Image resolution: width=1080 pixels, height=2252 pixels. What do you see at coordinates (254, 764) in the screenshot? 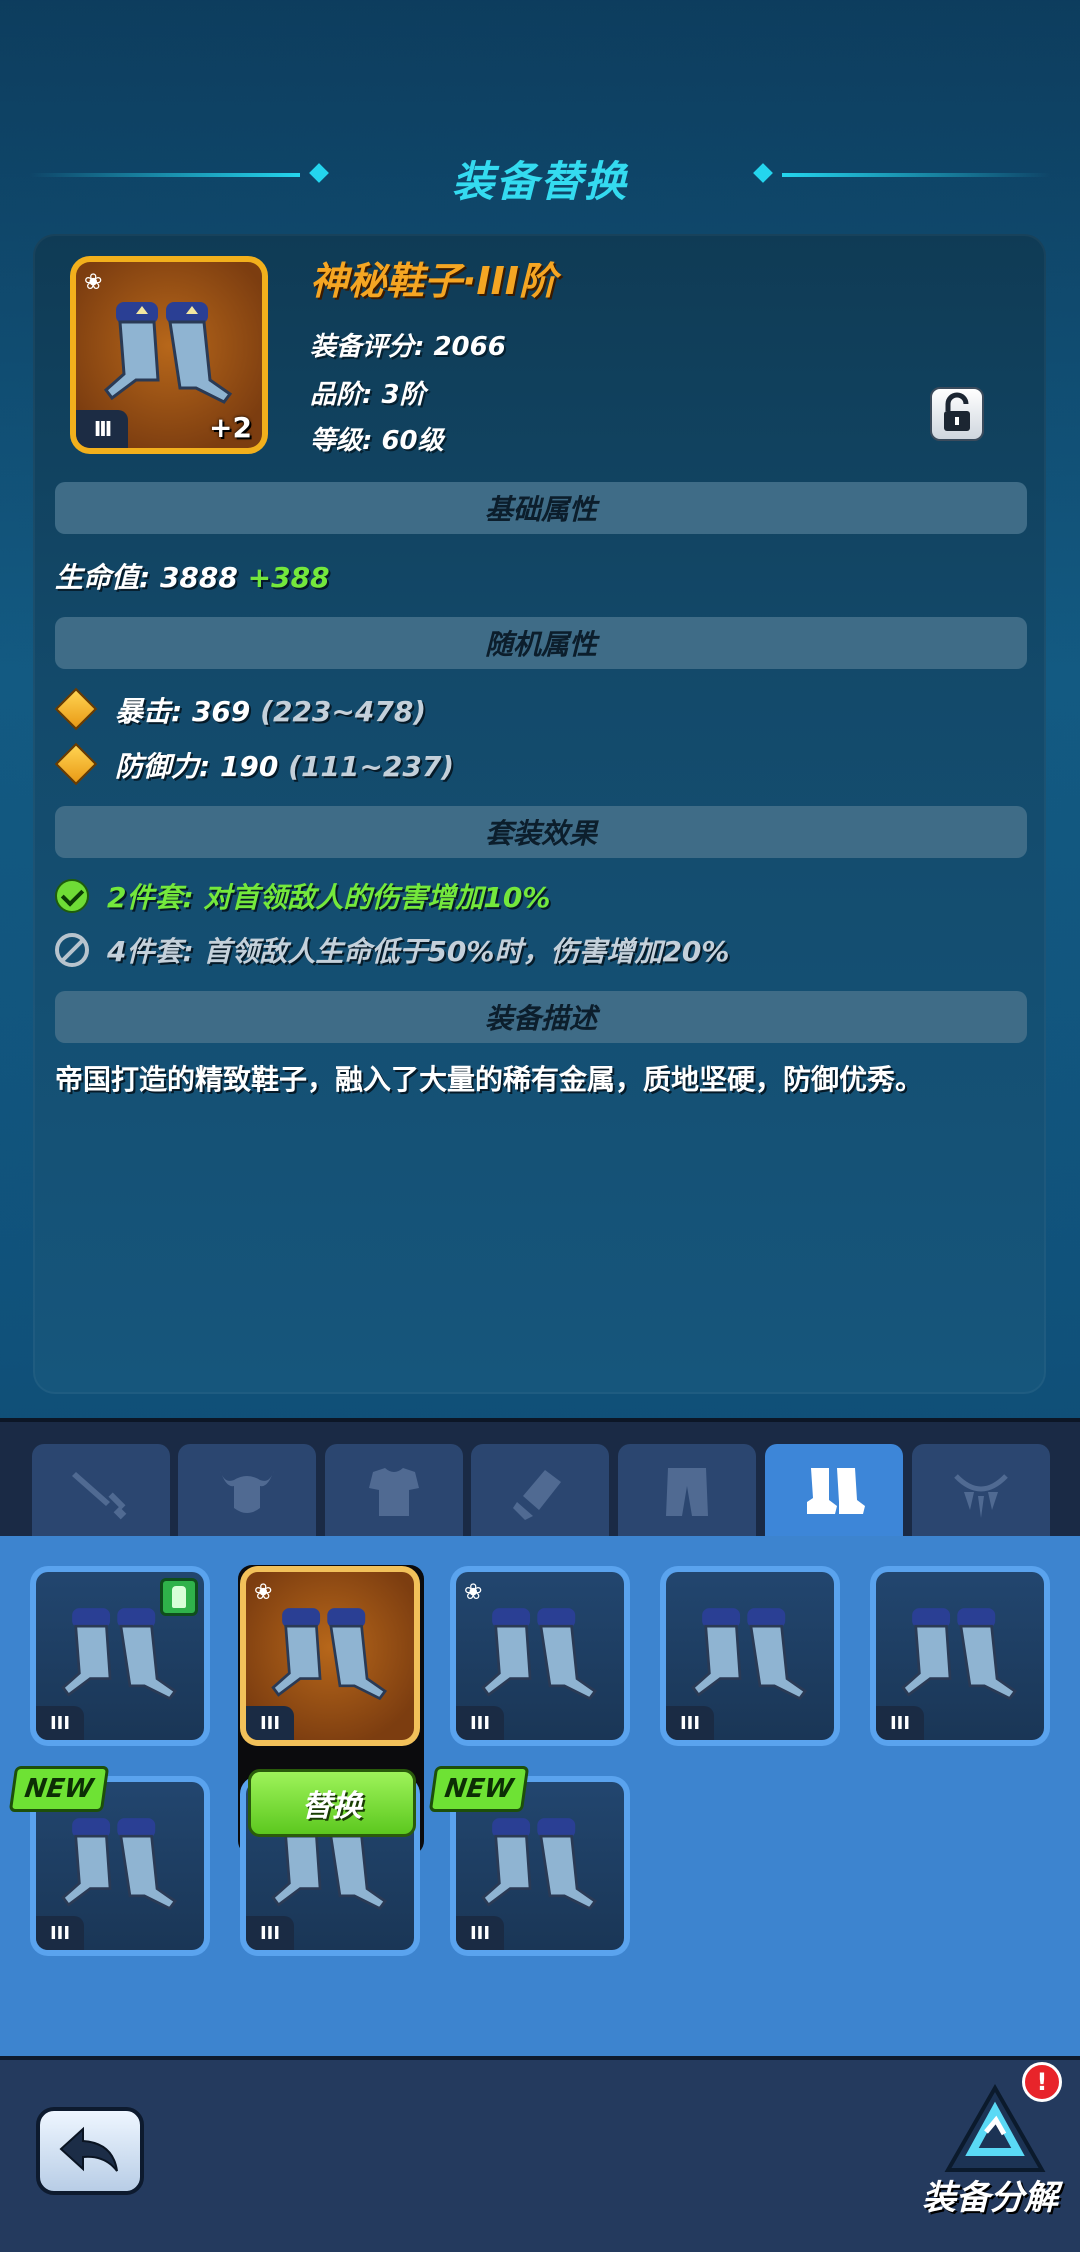
I see `random-attr-defense: 防御力: 190 (111~237)` at bounding box center [254, 764].